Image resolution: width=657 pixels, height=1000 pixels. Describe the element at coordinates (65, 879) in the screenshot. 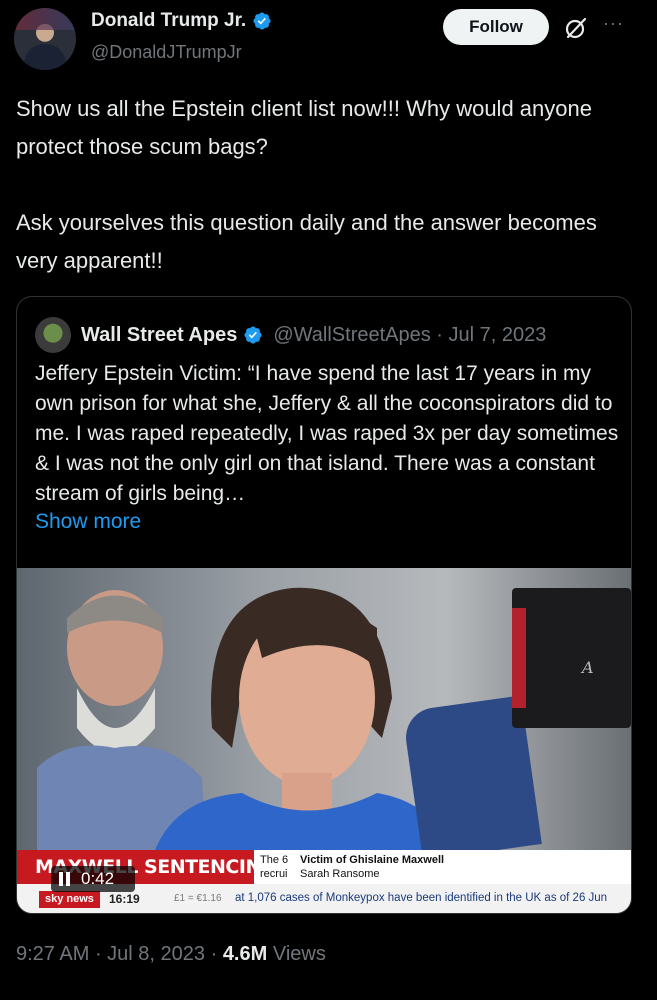

I see `pause-icon` at that location.